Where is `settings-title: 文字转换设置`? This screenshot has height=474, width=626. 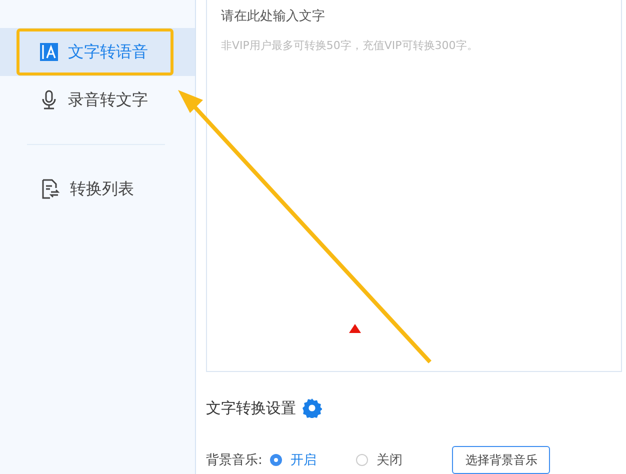 settings-title: 文字转换设置 is located at coordinates (251, 408).